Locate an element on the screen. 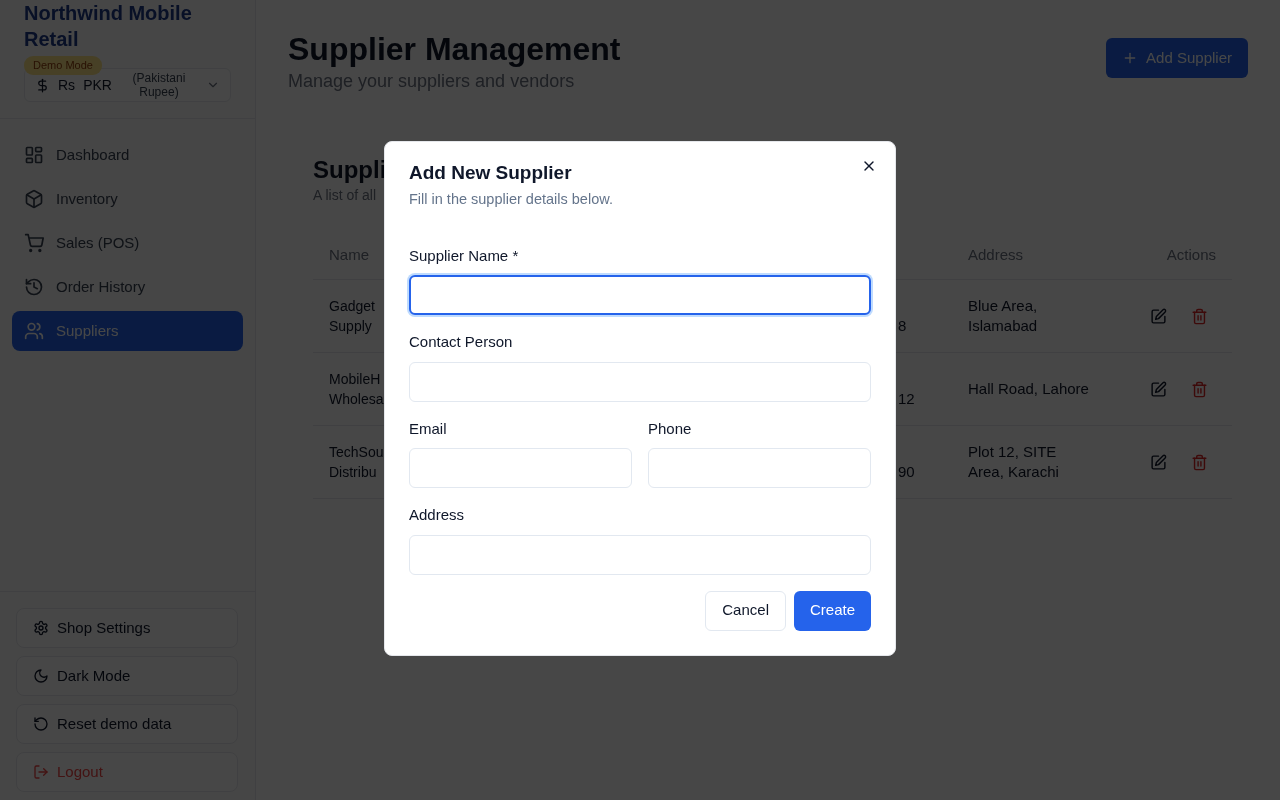 The height and width of the screenshot is (800, 1280). table-cell: 12 is located at coordinates (906, 399).